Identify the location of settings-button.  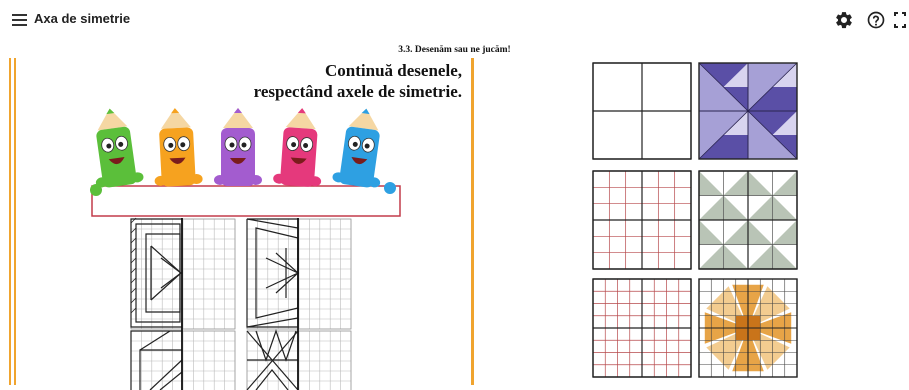
(844, 20).